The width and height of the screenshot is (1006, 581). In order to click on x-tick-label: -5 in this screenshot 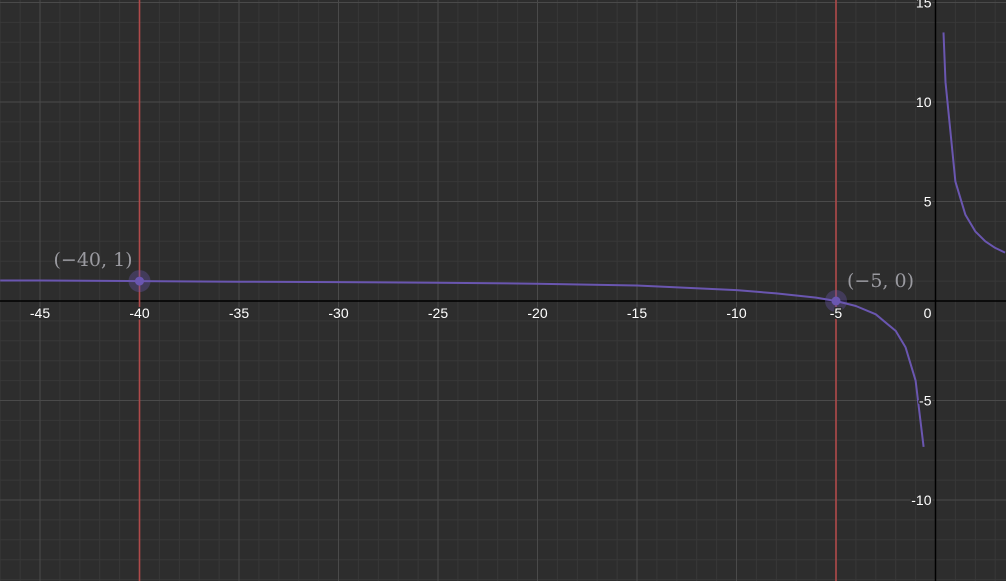, I will do `click(836, 313)`.